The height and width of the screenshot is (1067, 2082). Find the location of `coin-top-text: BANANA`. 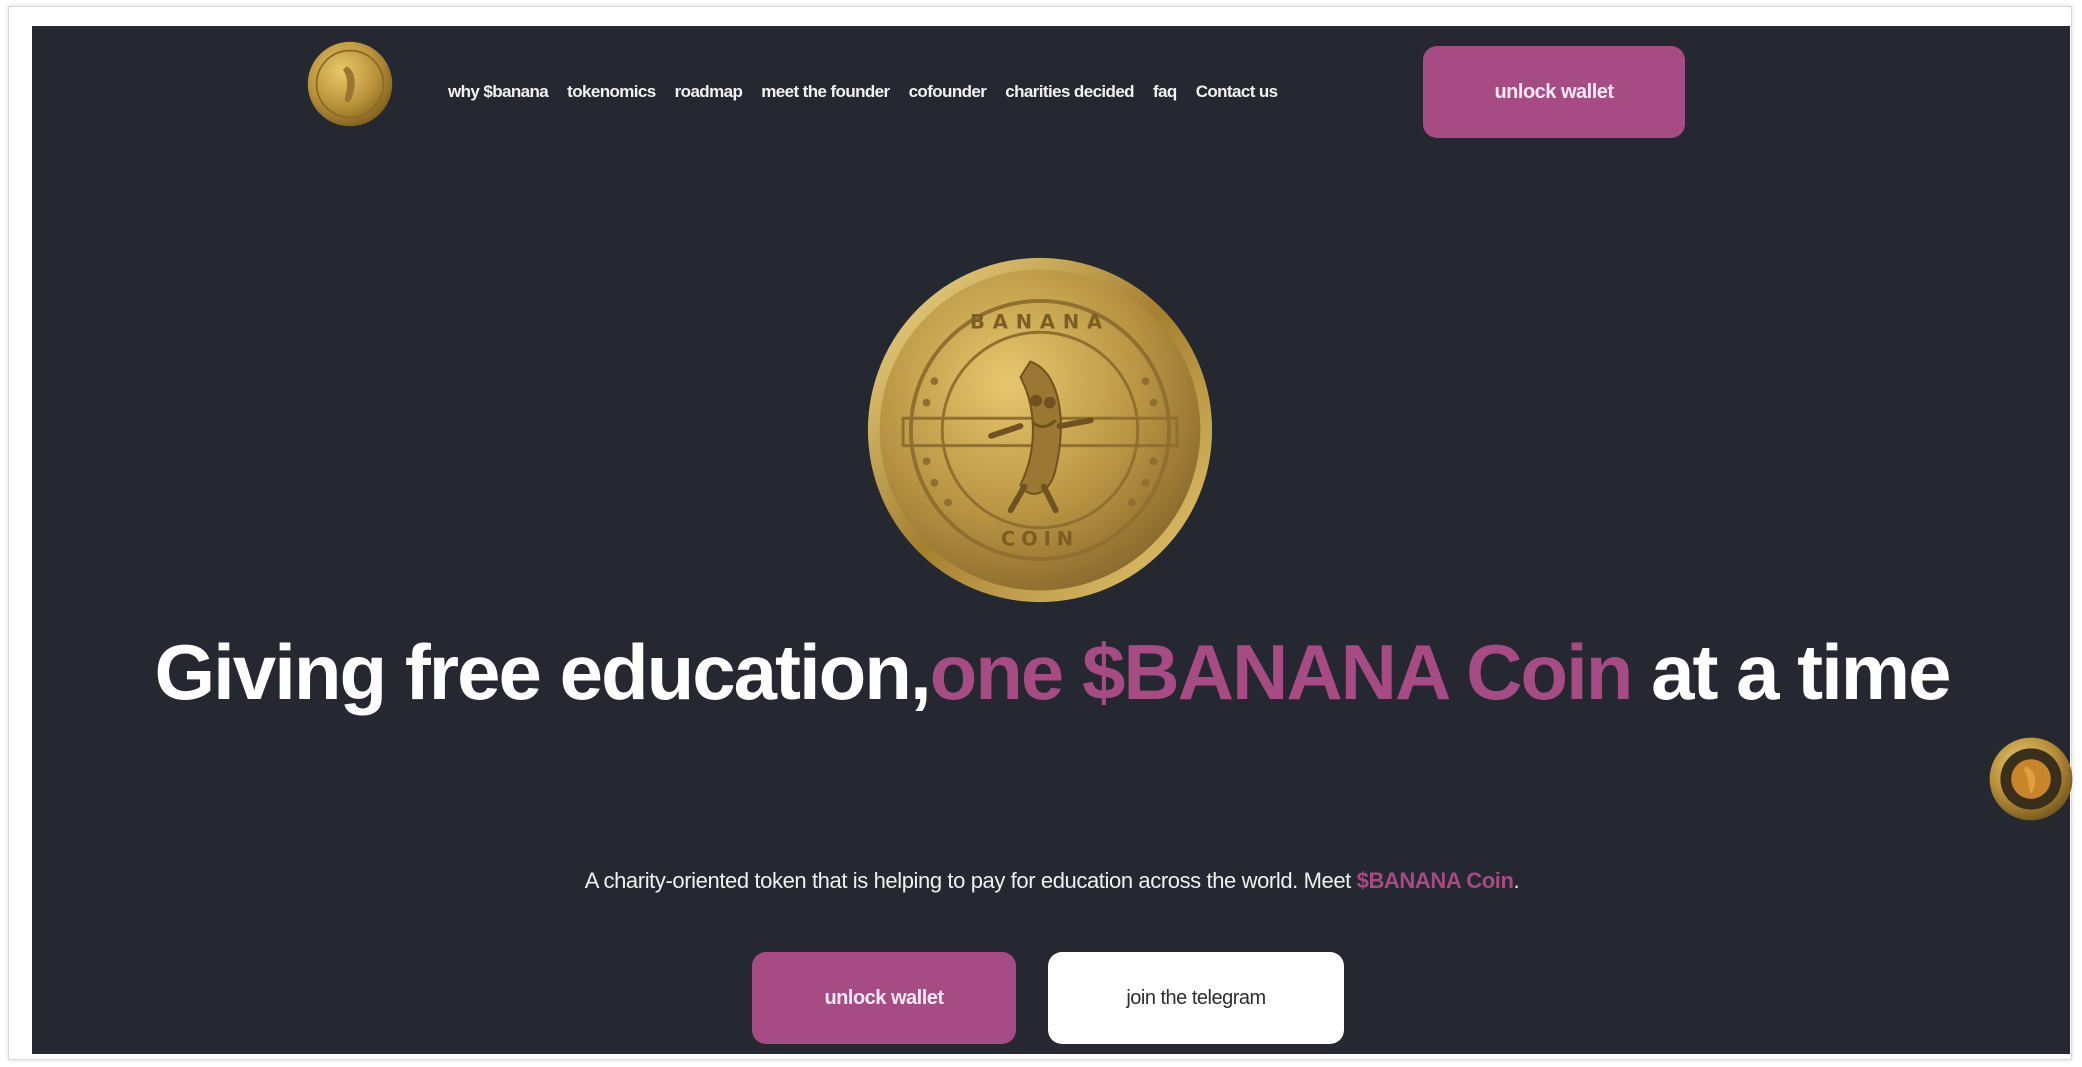

coin-top-text: BANANA is located at coordinates (1040, 321).